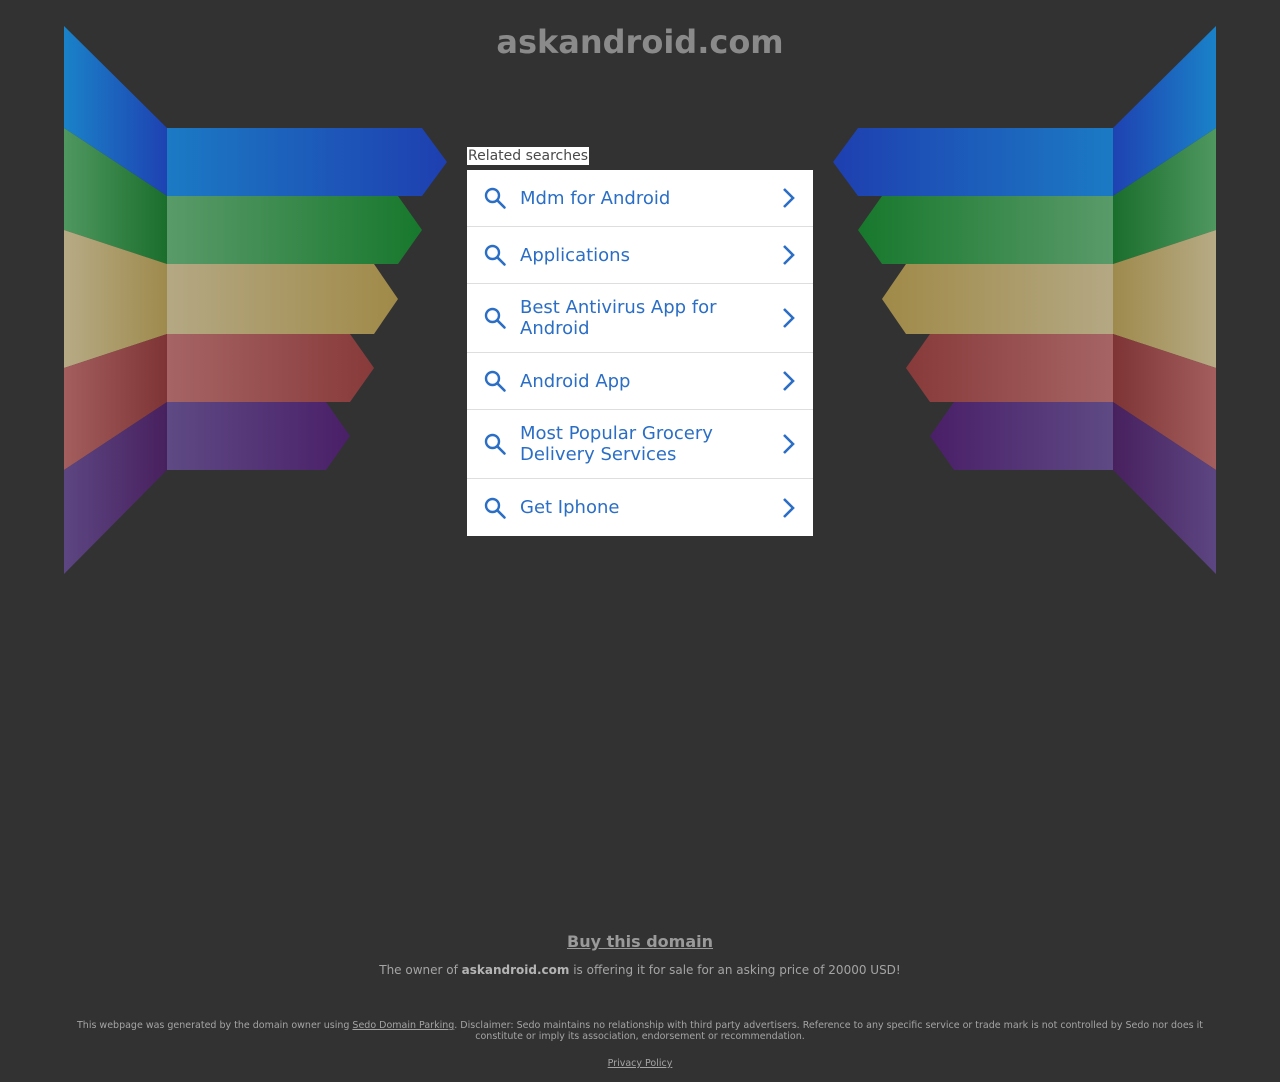 The image size is (1280, 1082). Describe the element at coordinates (420, 970) in the screenshot. I see `sale-notice-prefix: The owner of` at that location.